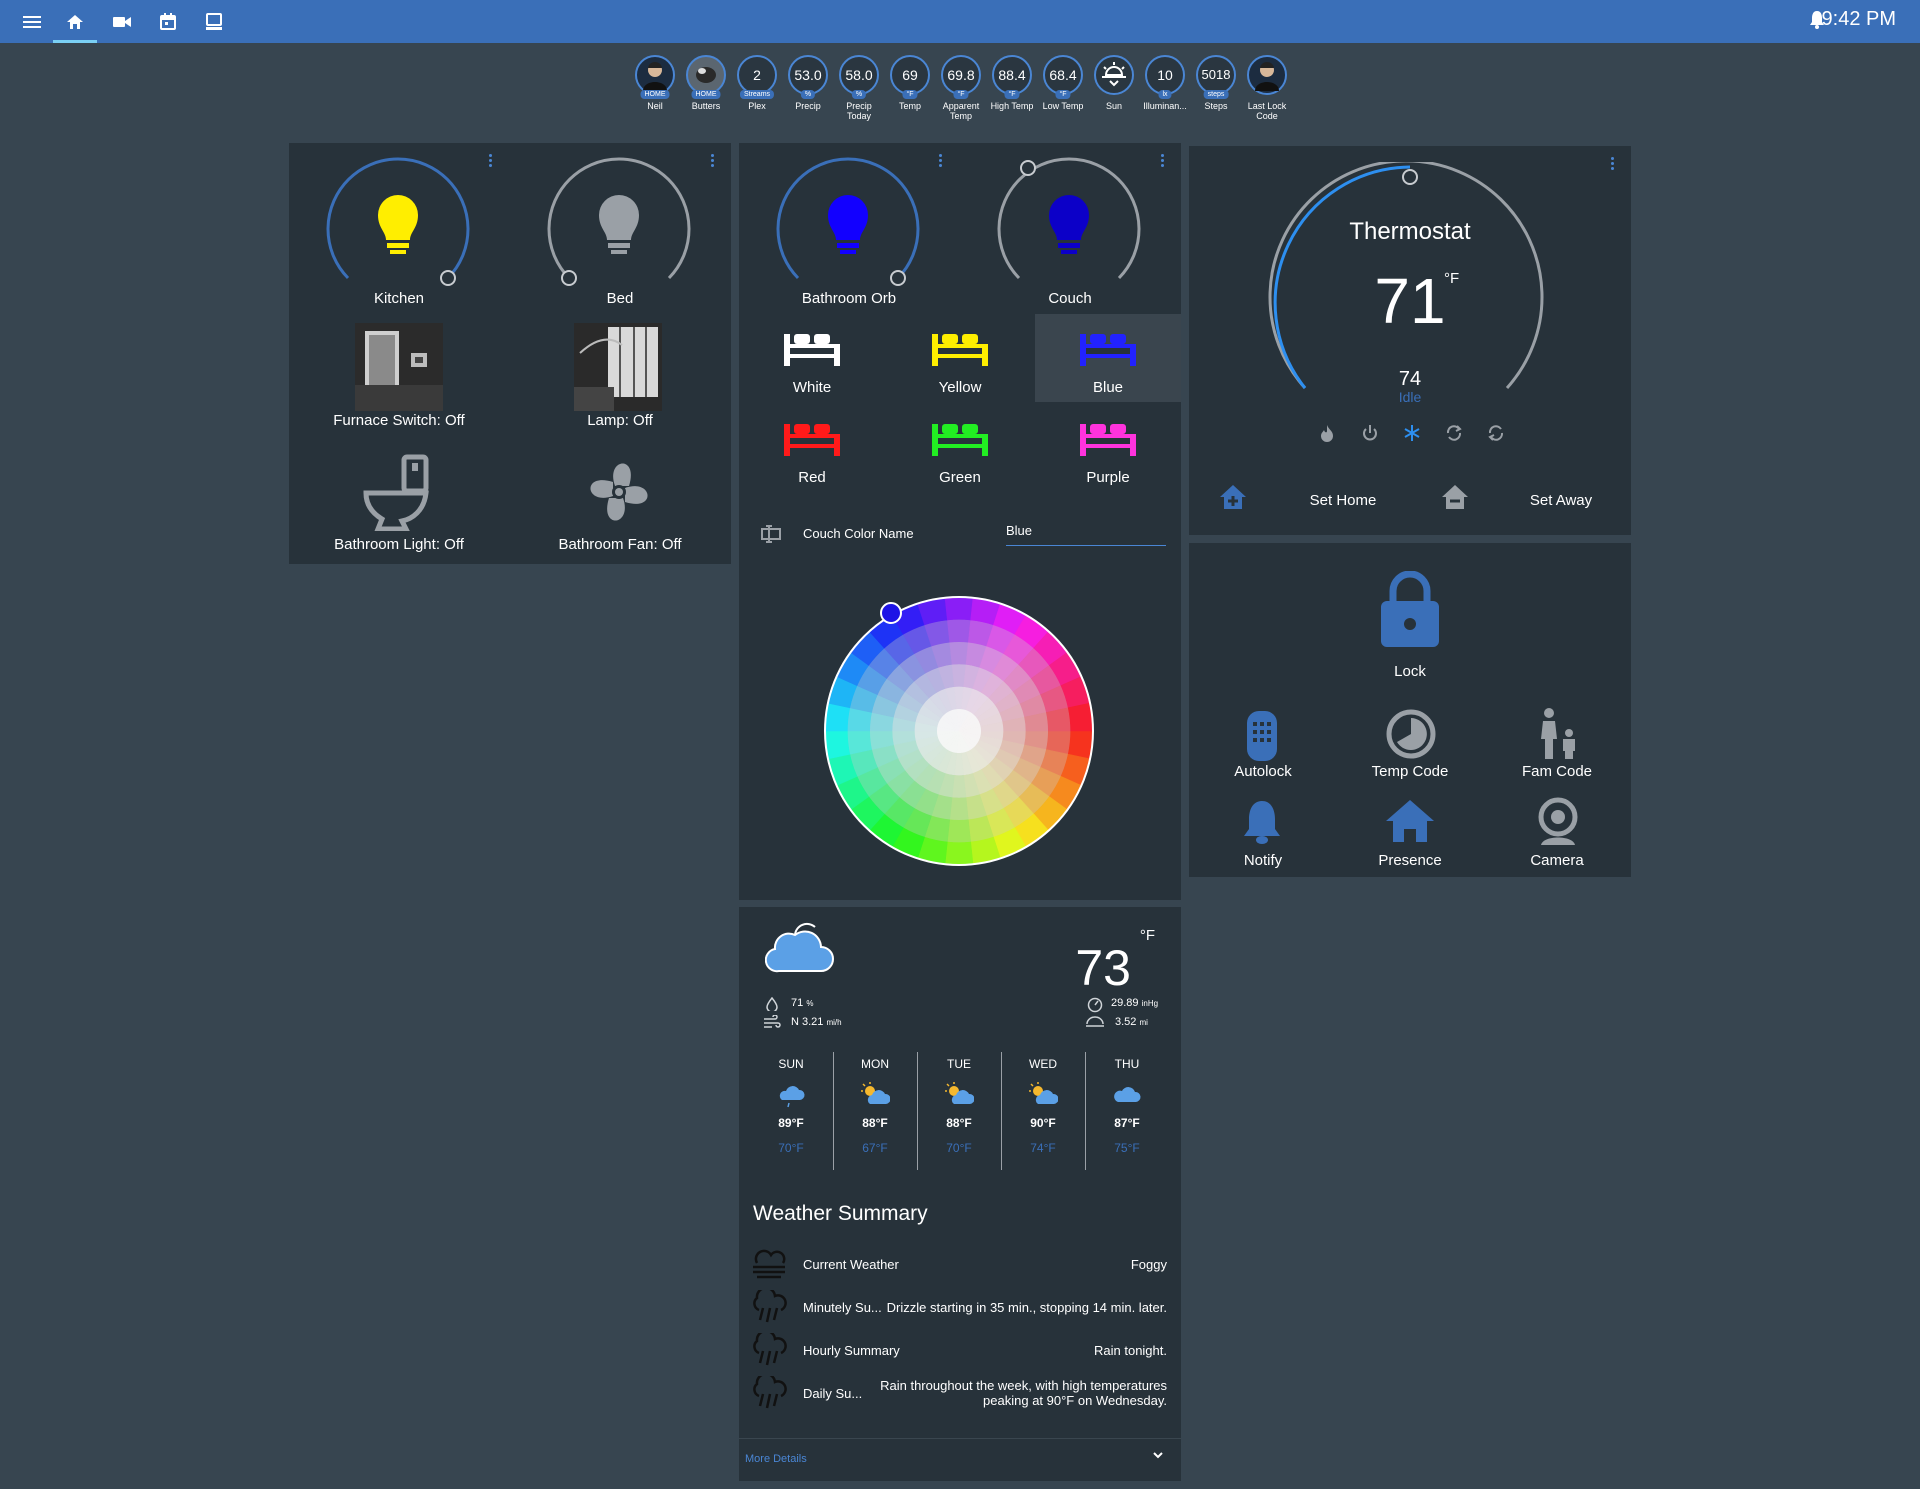 The image size is (1920, 1489). Describe the element at coordinates (1561, 500) in the screenshot. I see `set-away-button: Set Away` at that location.